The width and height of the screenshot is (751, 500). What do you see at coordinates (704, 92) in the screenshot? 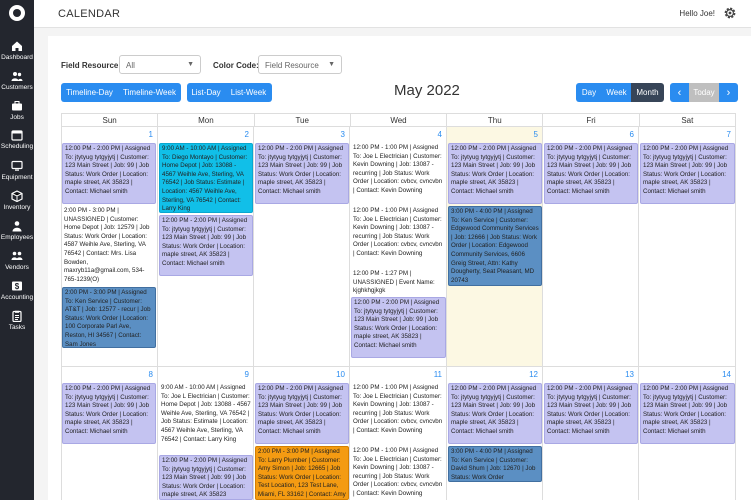
I see `today-button: Today` at bounding box center [704, 92].